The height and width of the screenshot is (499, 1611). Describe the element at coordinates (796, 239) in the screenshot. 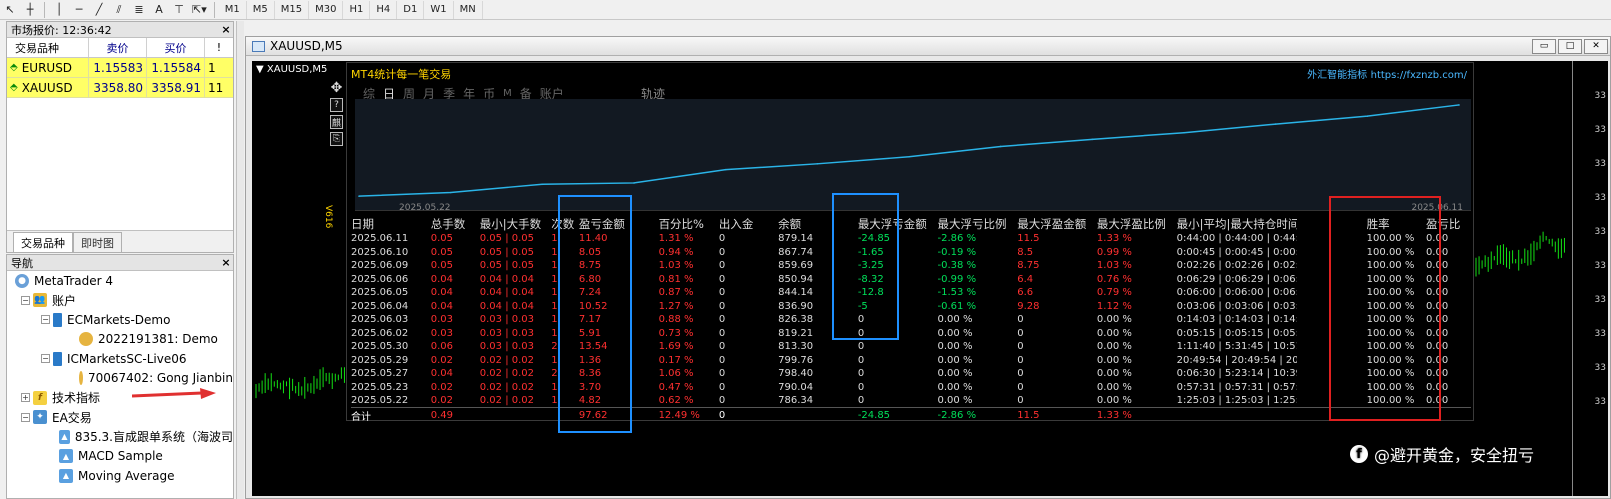

I see `cell-bal: 879.14` at that location.